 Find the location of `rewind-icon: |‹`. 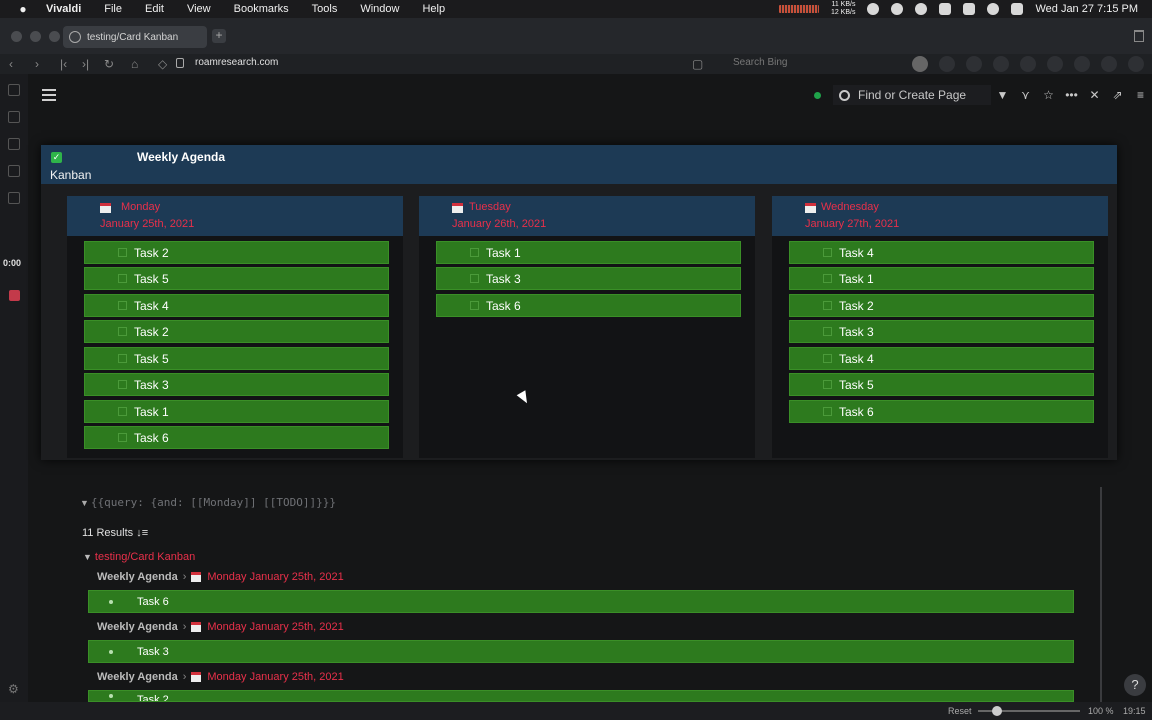

rewind-icon: |‹ is located at coordinates (63, 64).